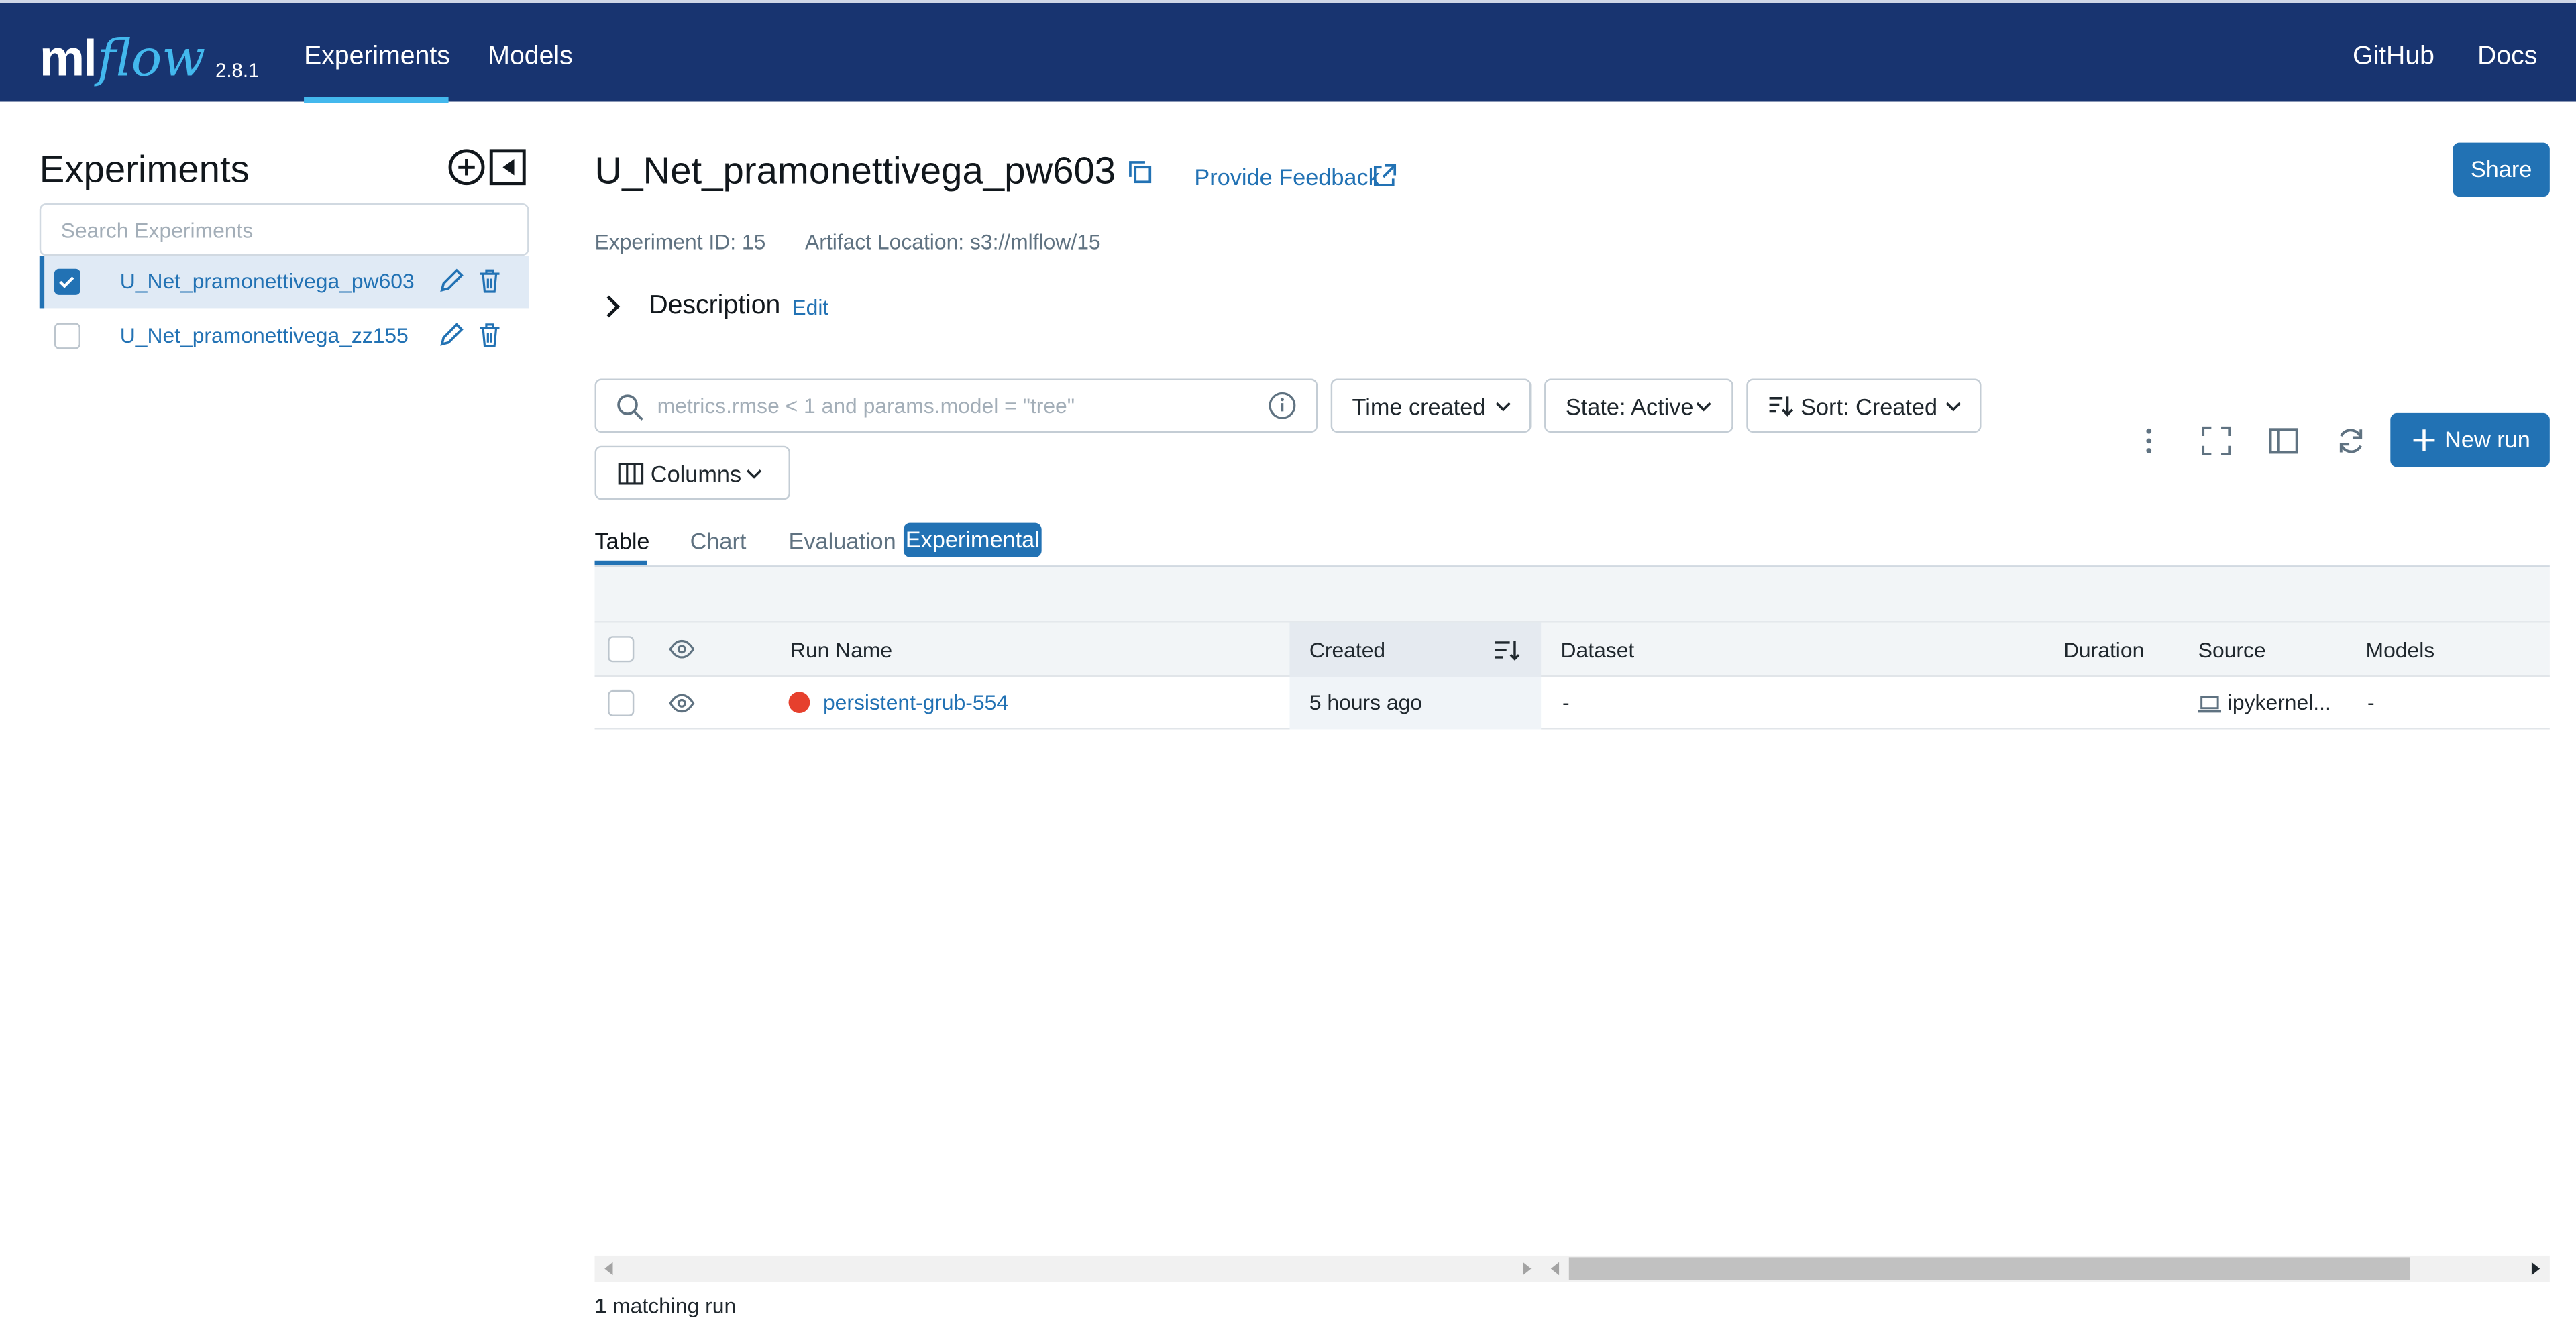 Image resolution: width=2576 pixels, height=1326 pixels. I want to click on header-dataset: Dataset, so click(1598, 651).